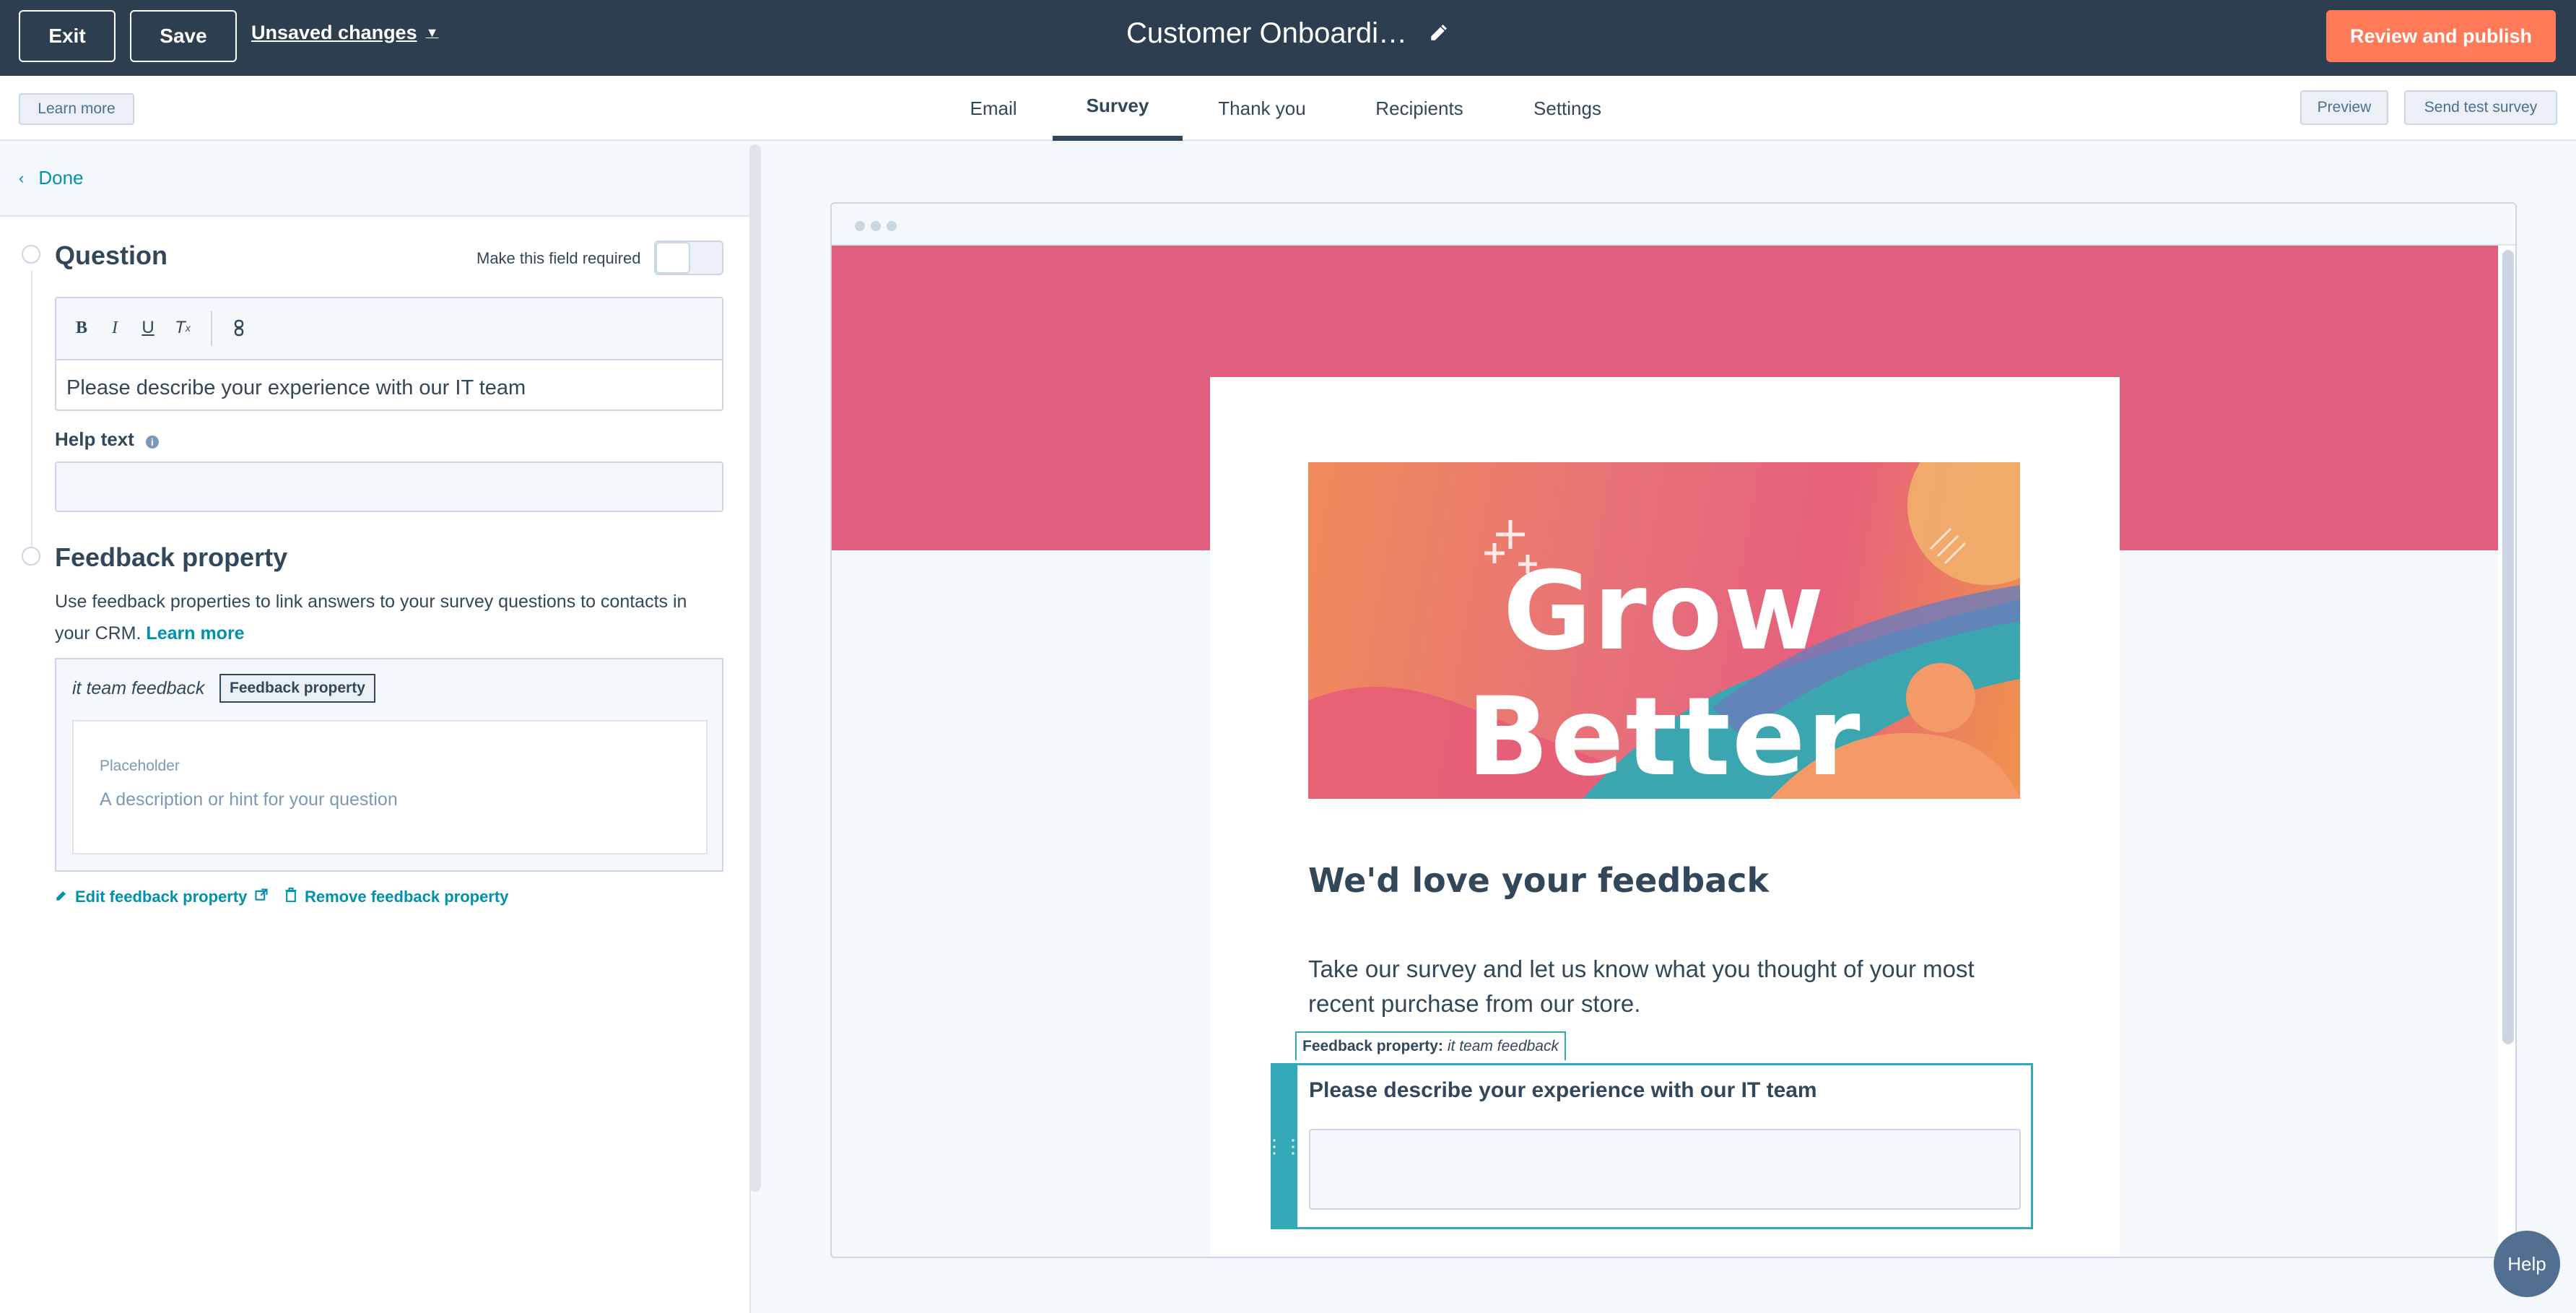 The height and width of the screenshot is (1313, 2576). I want to click on info-icon: i, so click(152, 442).